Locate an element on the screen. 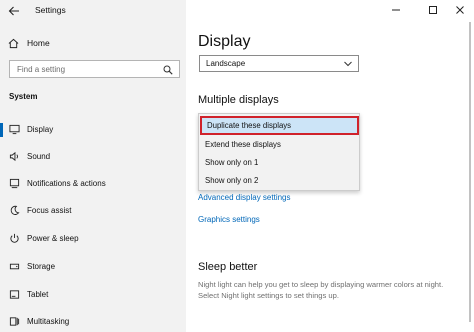 This screenshot has width=474, height=332. scrollbar is located at coordinates (470, 172).